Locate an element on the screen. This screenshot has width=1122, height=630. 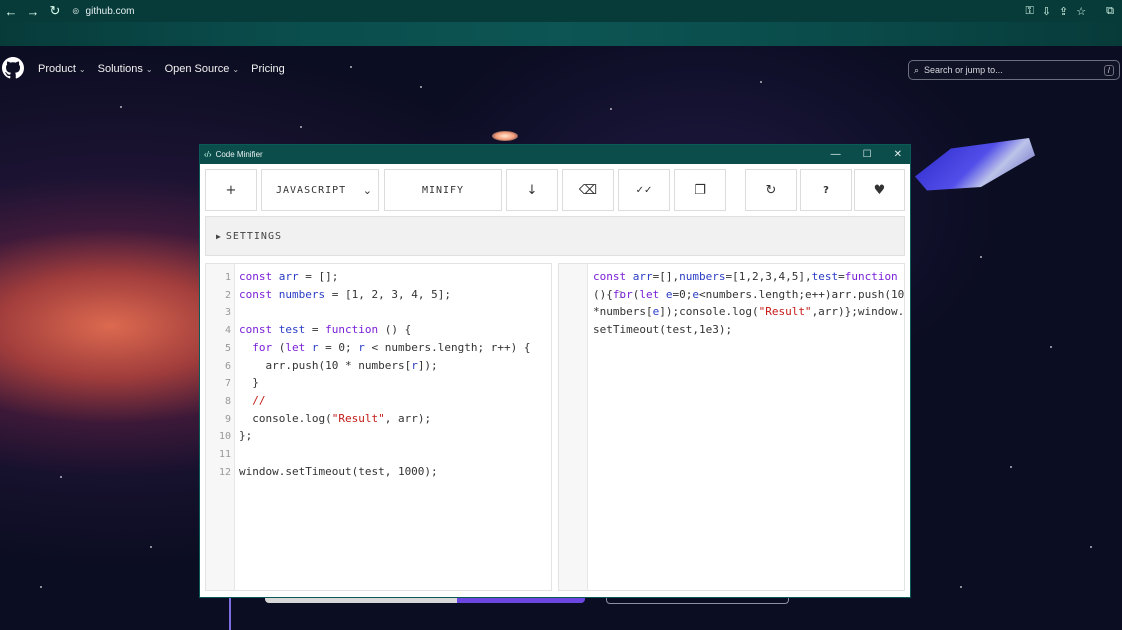
page-button-partial is located at coordinates (425, 600).